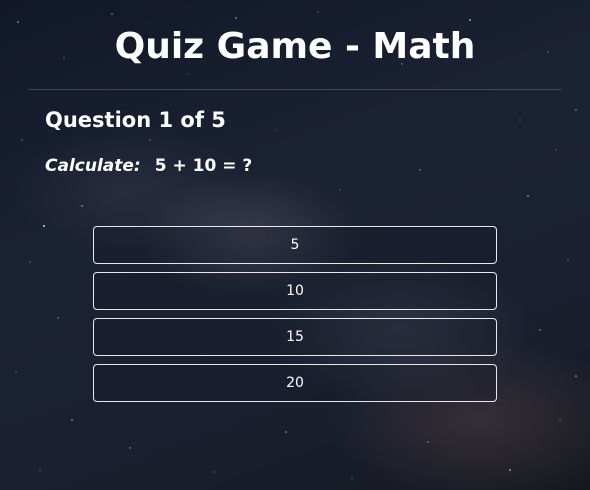 The image size is (590, 490). Describe the element at coordinates (295, 89) in the screenshot. I see `title-divider` at that location.